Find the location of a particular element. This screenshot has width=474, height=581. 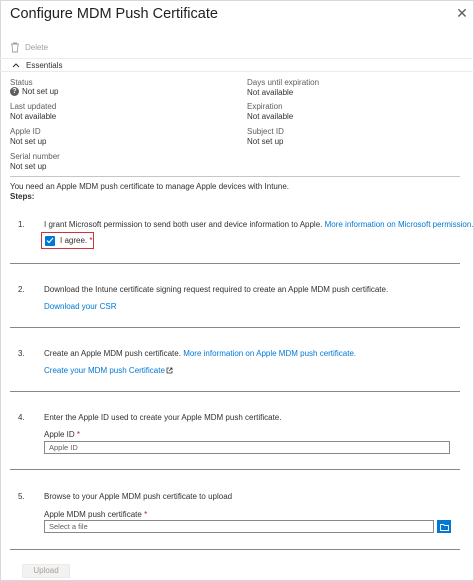

delete-label: Delete is located at coordinates (37, 47).